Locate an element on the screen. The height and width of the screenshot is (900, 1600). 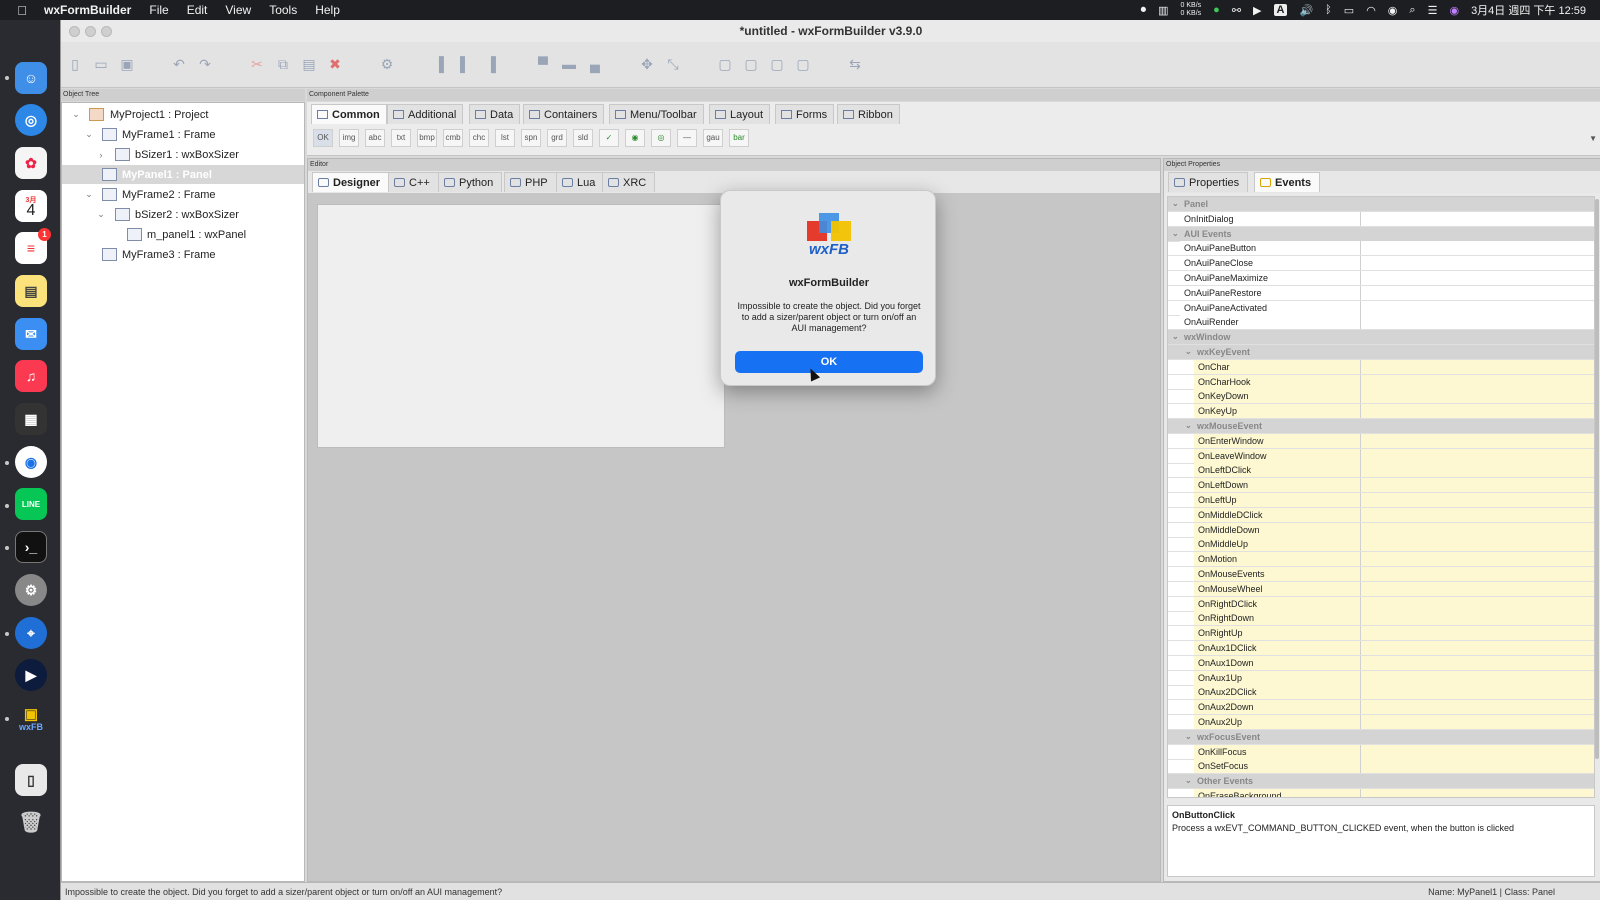
palette-tab-containers: Containers is located at coordinates (564, 114).